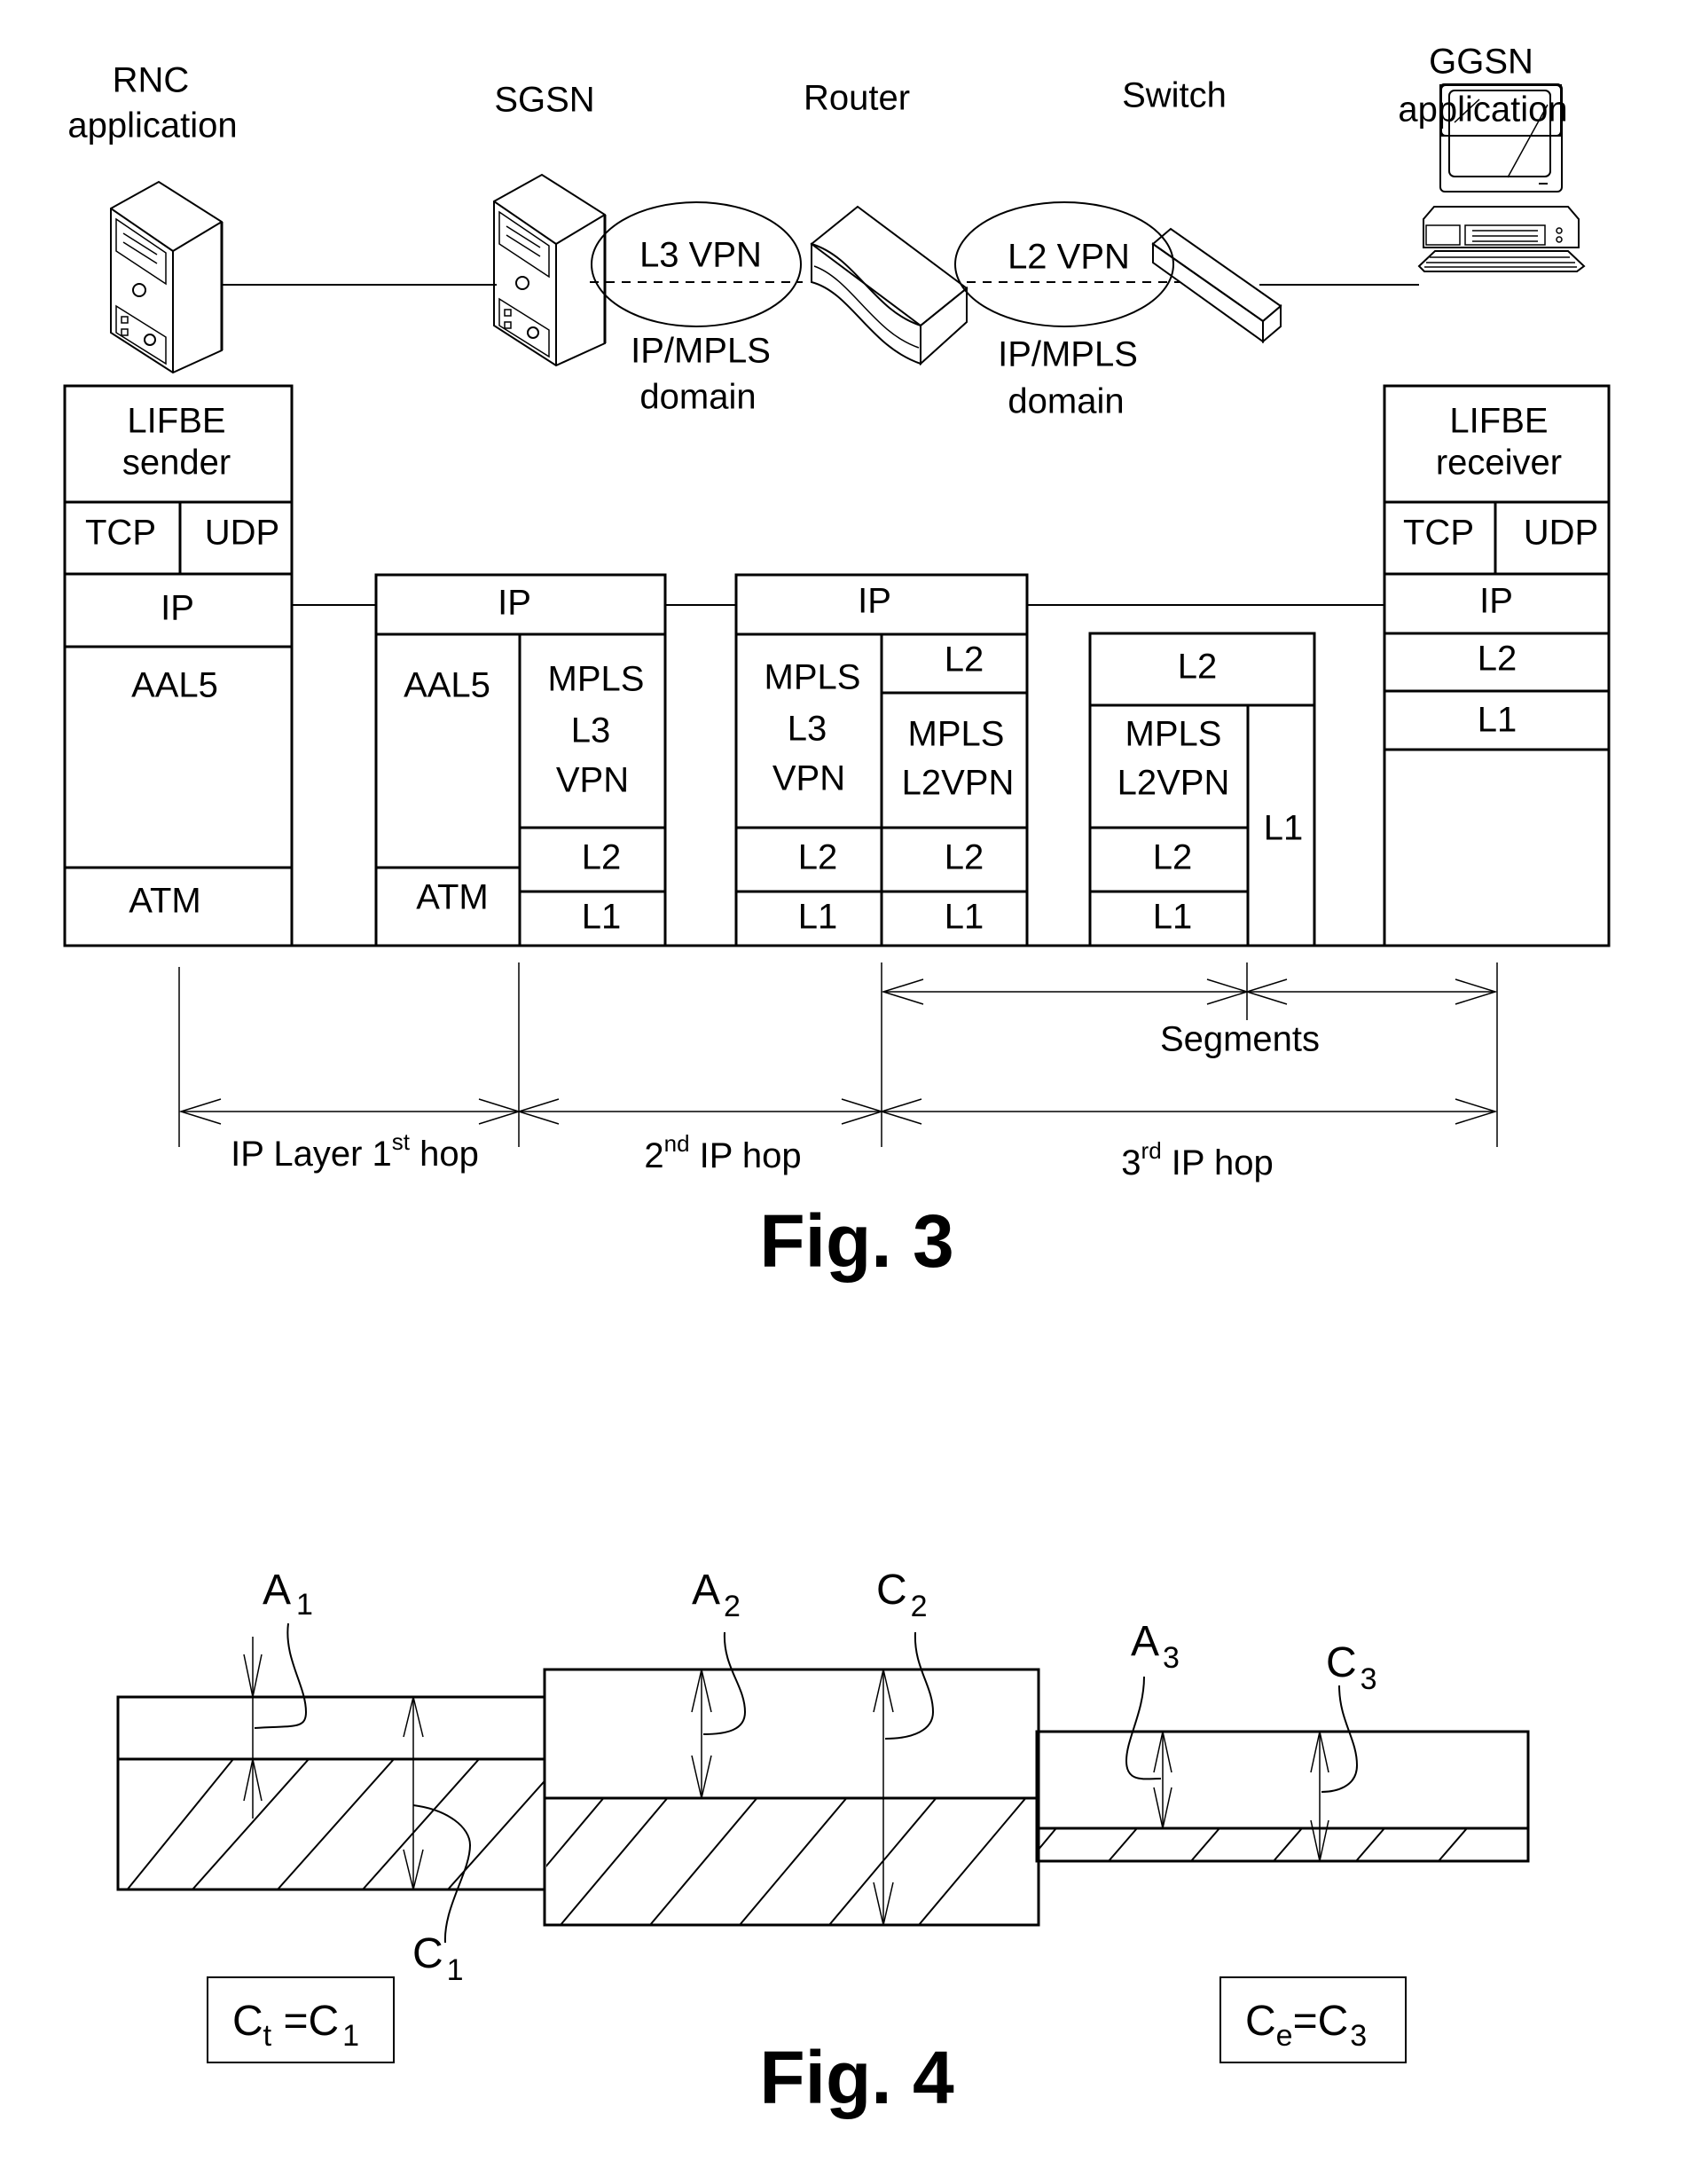 The image size is (1686, 2184). I want to click on dimension-arrows, so click(786, 1781).